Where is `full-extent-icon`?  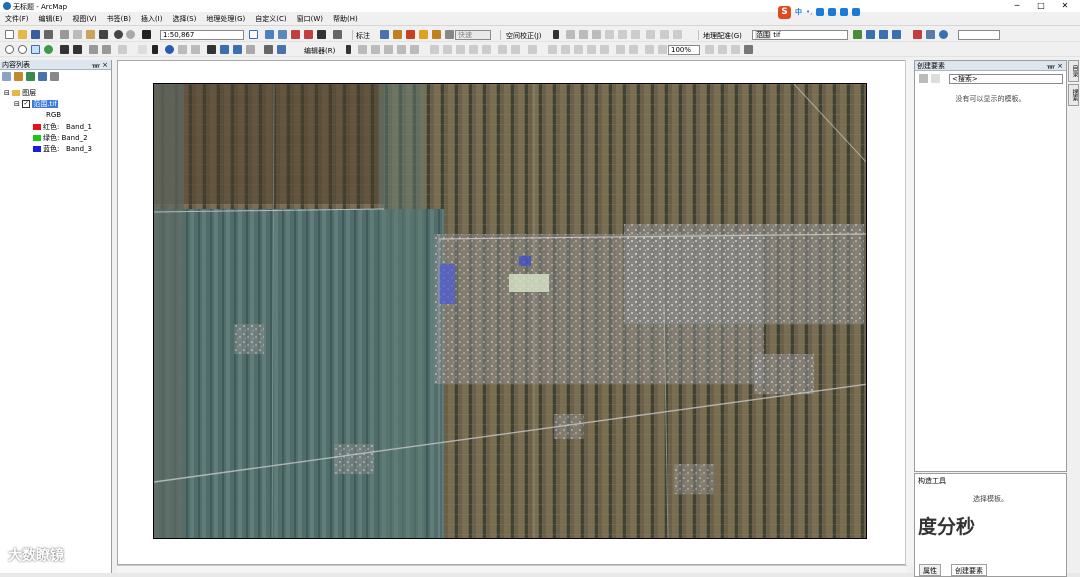
full-extent-icon is located at coordinates (48, 49).